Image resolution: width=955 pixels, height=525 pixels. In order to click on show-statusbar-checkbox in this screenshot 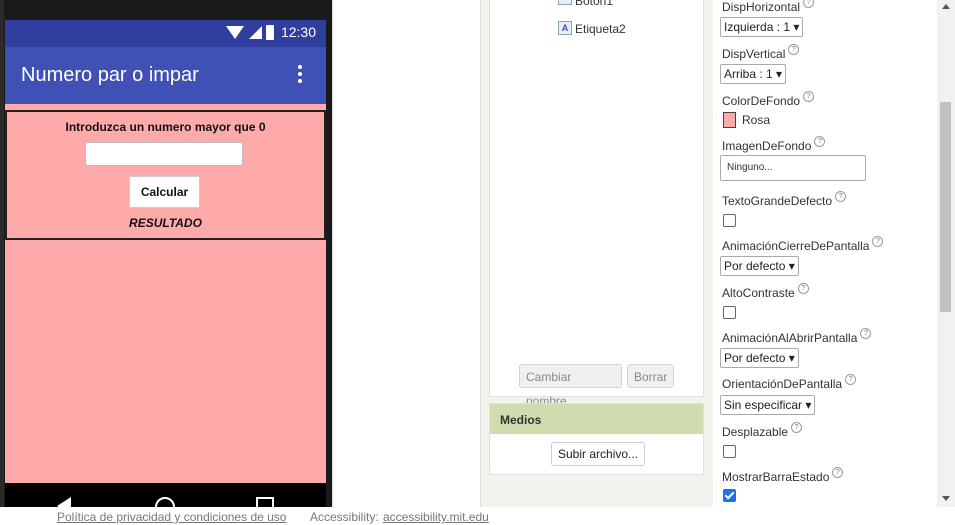, I will do `click(729, 495)`.